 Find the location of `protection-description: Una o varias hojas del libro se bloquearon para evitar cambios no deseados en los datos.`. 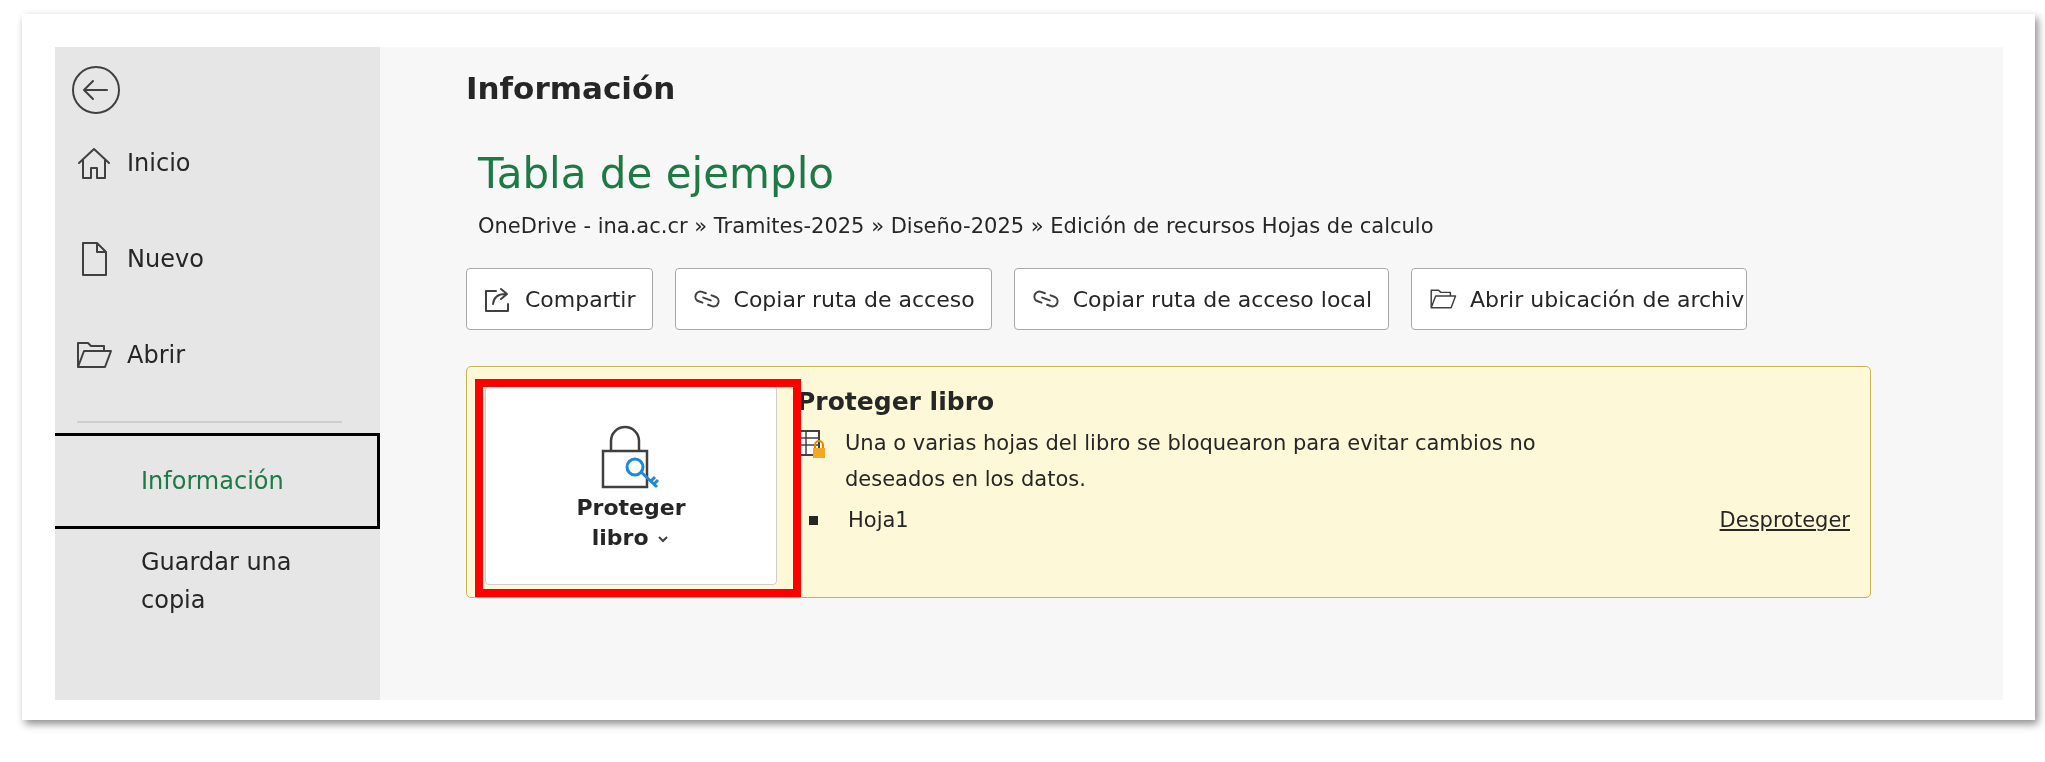

protection-description: Una o varias hojas del libro se bloquearon para evitar cambios no deseados en los datos. is located at coordinates (1191, 461).